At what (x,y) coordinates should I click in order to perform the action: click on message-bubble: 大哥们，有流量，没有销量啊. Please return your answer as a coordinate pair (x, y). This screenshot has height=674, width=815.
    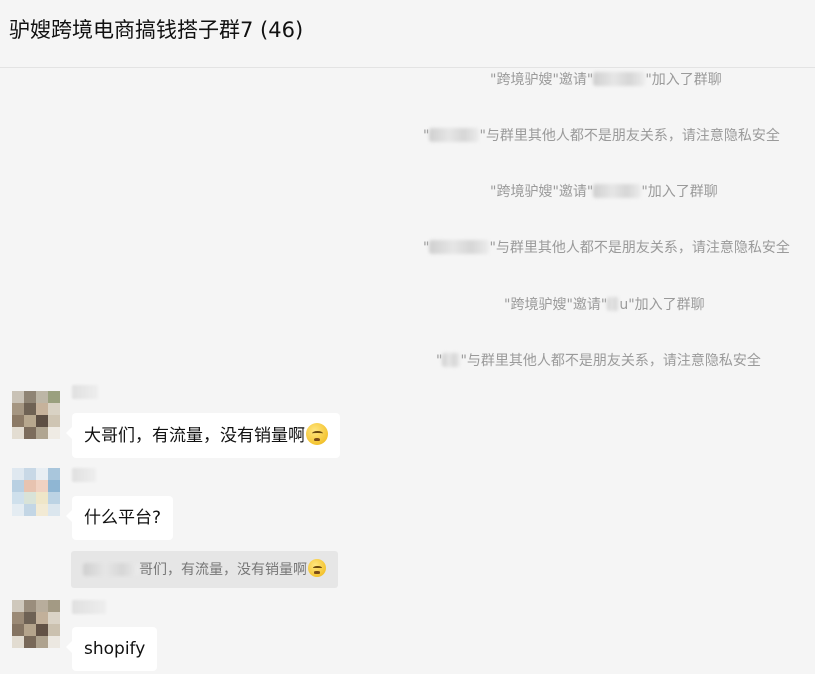
    Looking at the image, I should click on (203, 435).